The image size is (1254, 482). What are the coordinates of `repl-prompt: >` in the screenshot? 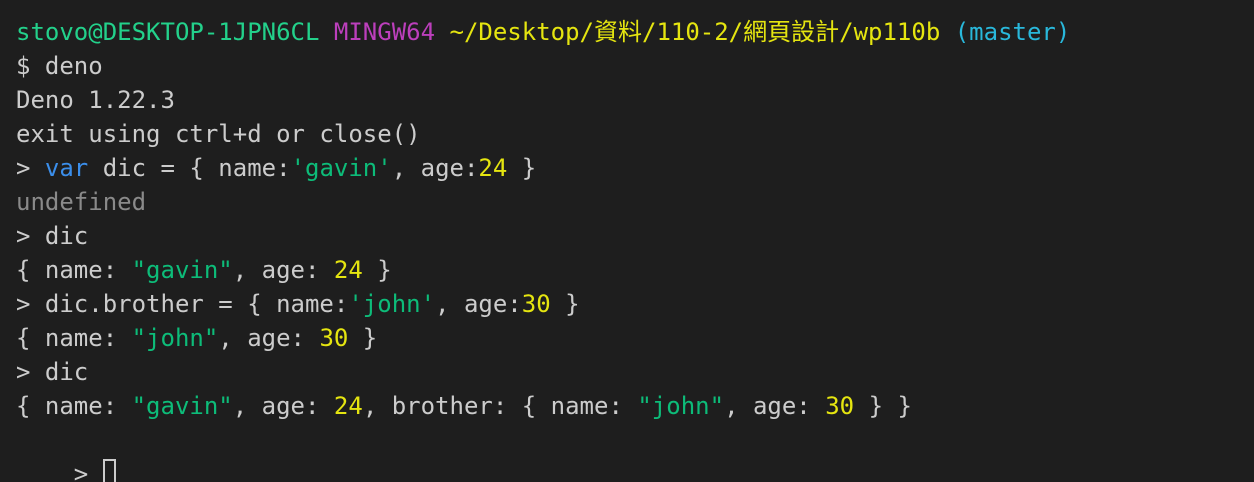 It's located at (88, 471).